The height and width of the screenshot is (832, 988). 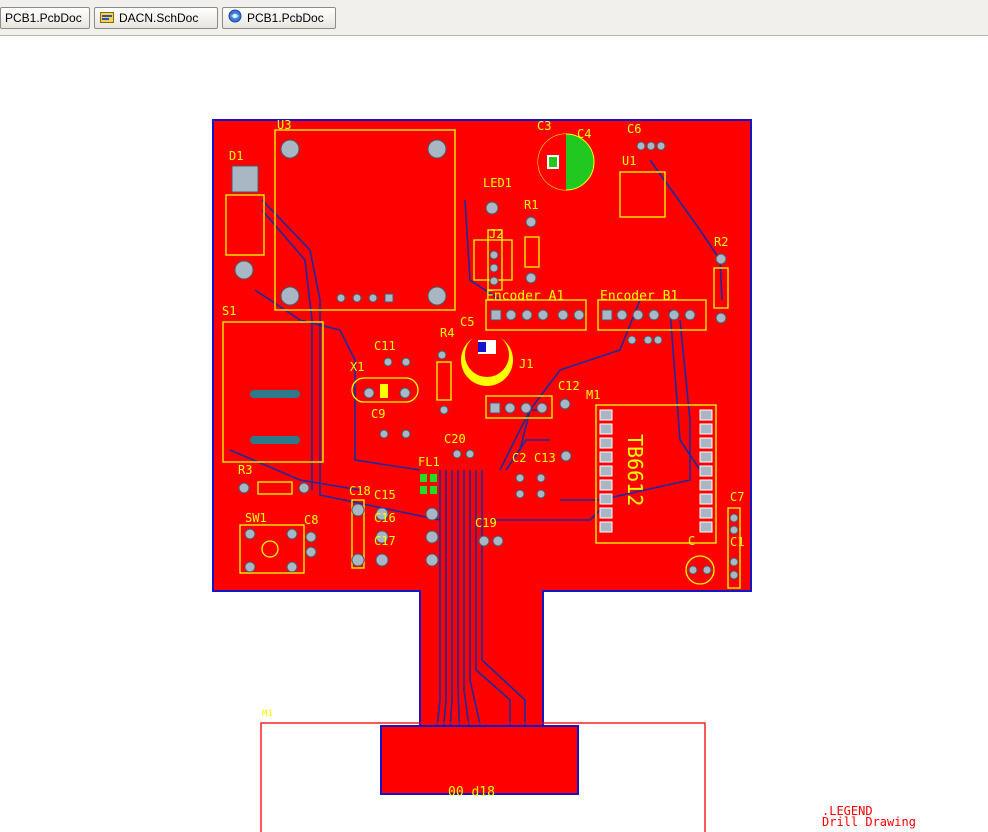 I want to click on connector-tab, so click(x=479, y=760).